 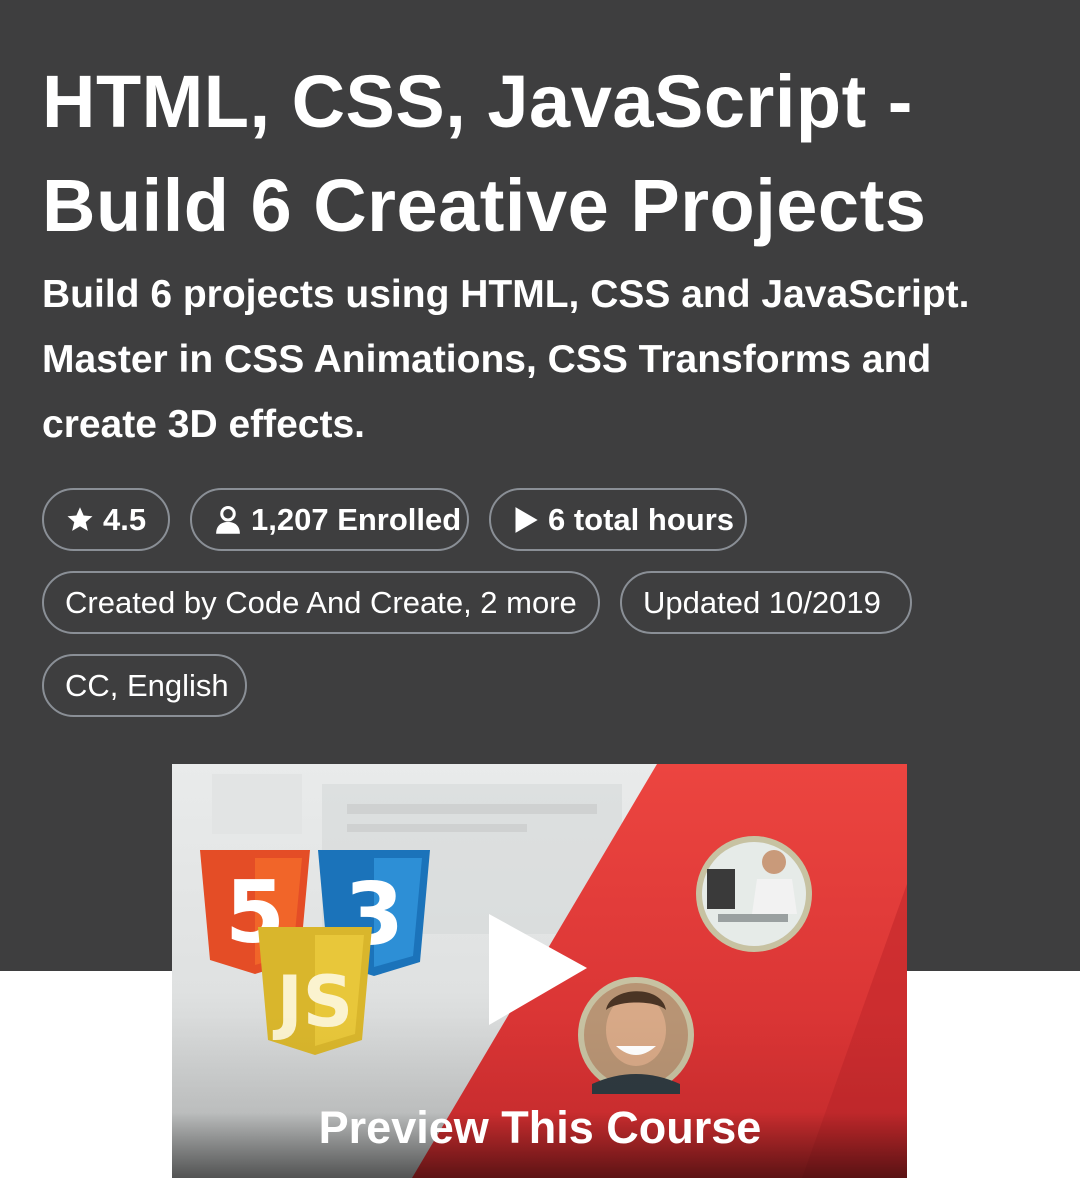 What do you see at coordinates (641, 519) in the screenshot?
I see `total-hours: 6 total hours` at bounding box center [641, 519].